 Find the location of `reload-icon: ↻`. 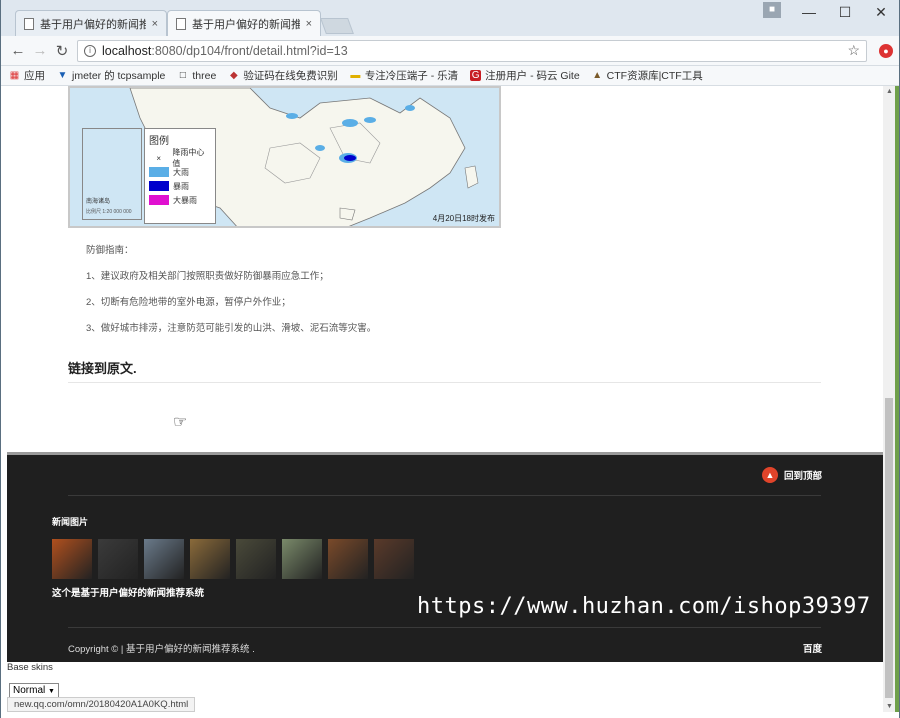

reload-icon: ↻ is located at coordinates (62, 51).